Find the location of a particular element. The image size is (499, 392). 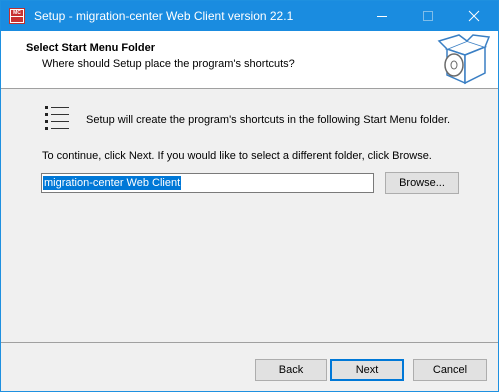

app-icon-text: MC is located at coordinates (17, 13).